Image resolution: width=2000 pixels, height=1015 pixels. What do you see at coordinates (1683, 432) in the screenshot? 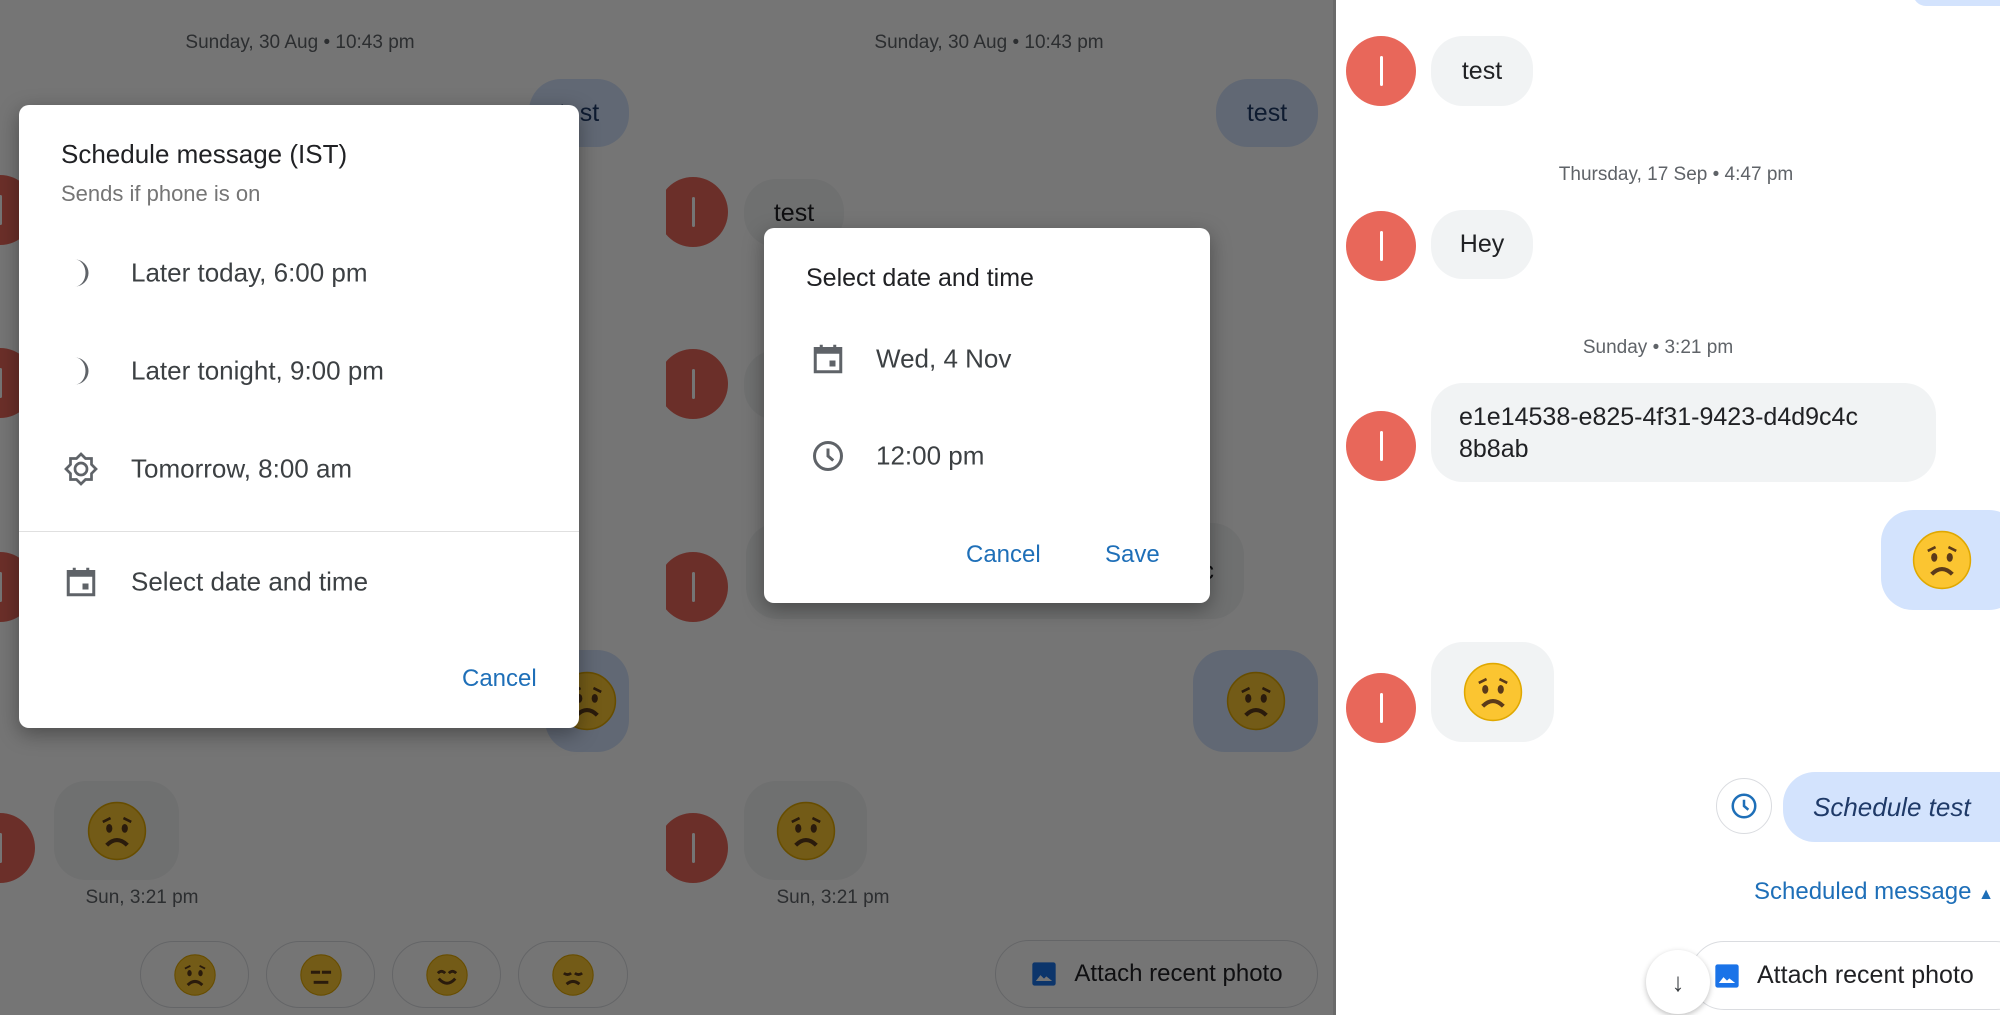
I see `incoming-message: e1e14538-e825-4f31-9423-d4d9c4c 8b8ab` at bounding box center [1683, 432].